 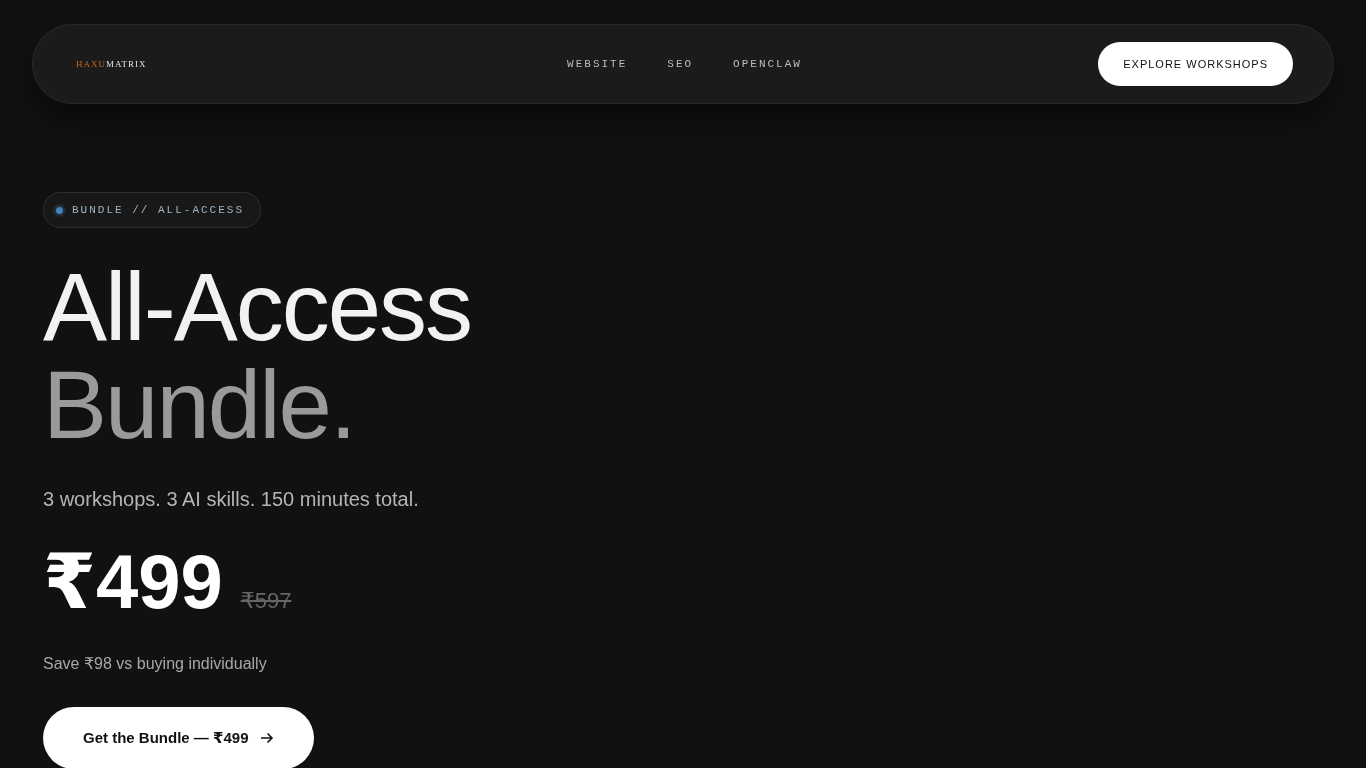 What do you see at coordinates (257, 307) in the screenshot?
I see `headline: All-Access` at bounding box center [257, 307].